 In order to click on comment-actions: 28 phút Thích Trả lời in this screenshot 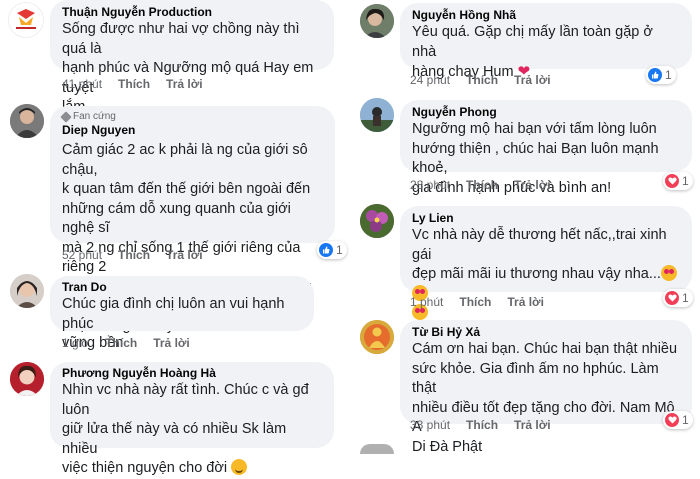, I will do `click(480, 185)`.